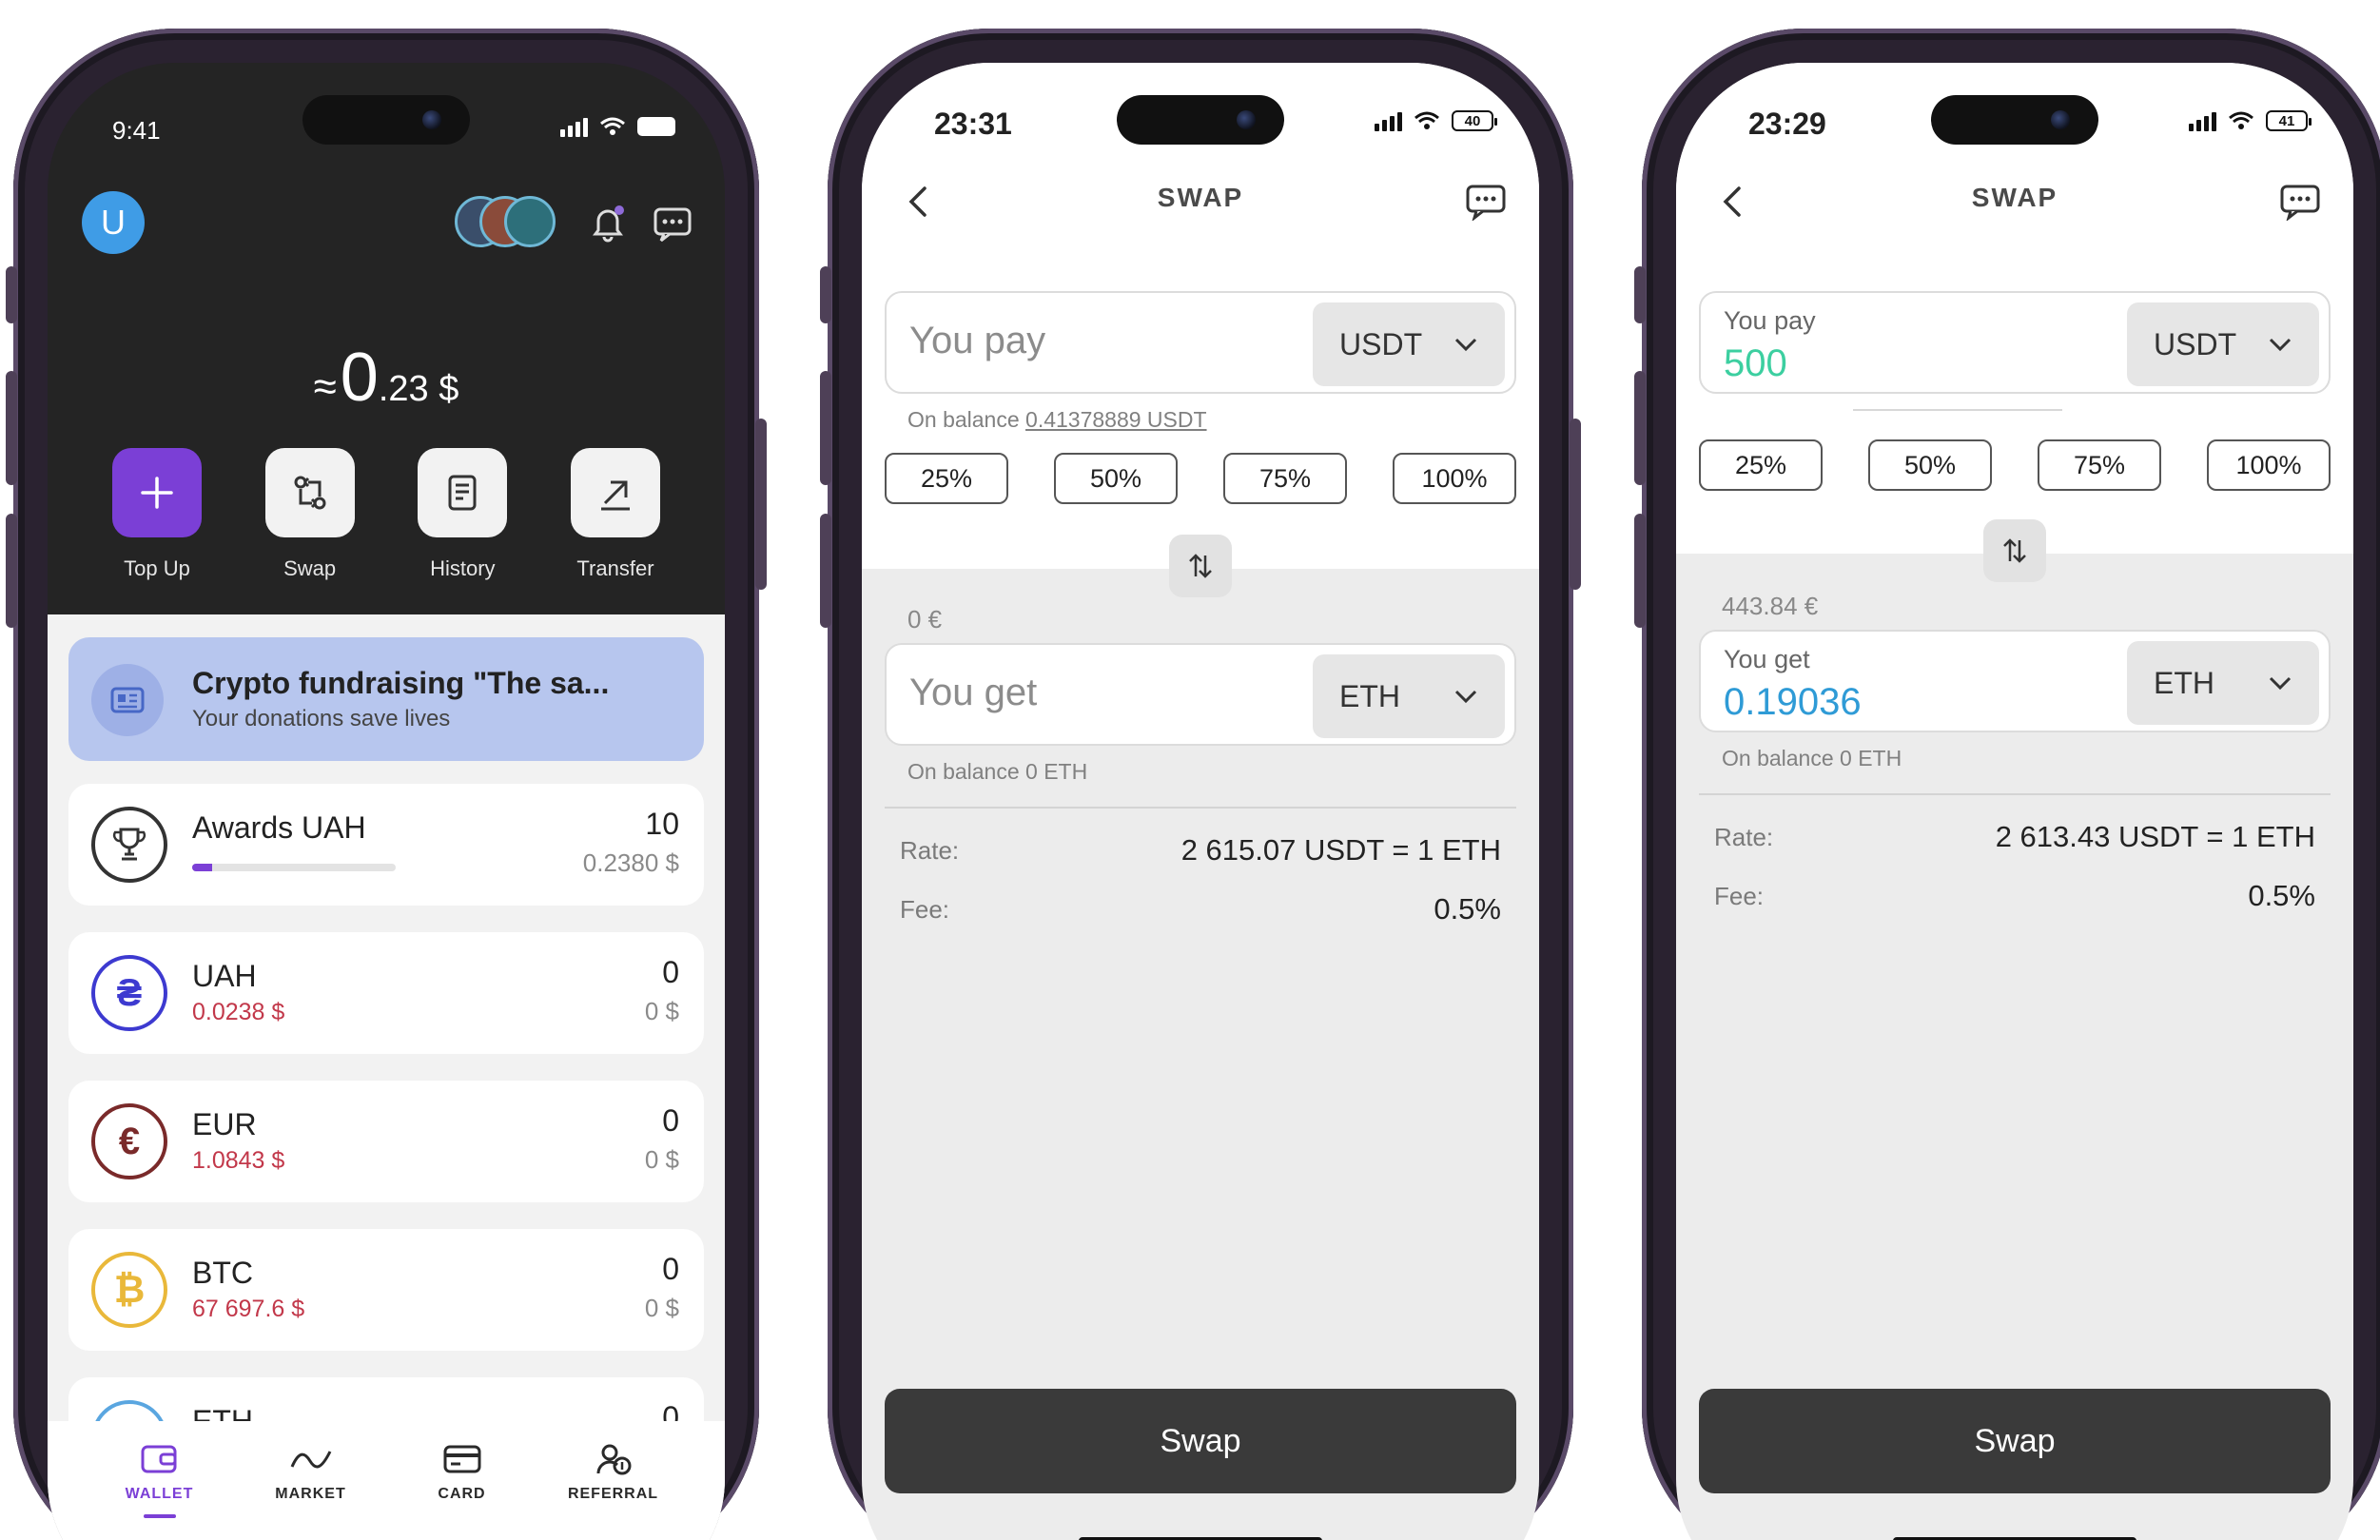 The width and height of the screenshot is (2380, 1540). Describe the element at coordinates (159, 1459) in the screenshot. I see `wallet-icon` at that location.